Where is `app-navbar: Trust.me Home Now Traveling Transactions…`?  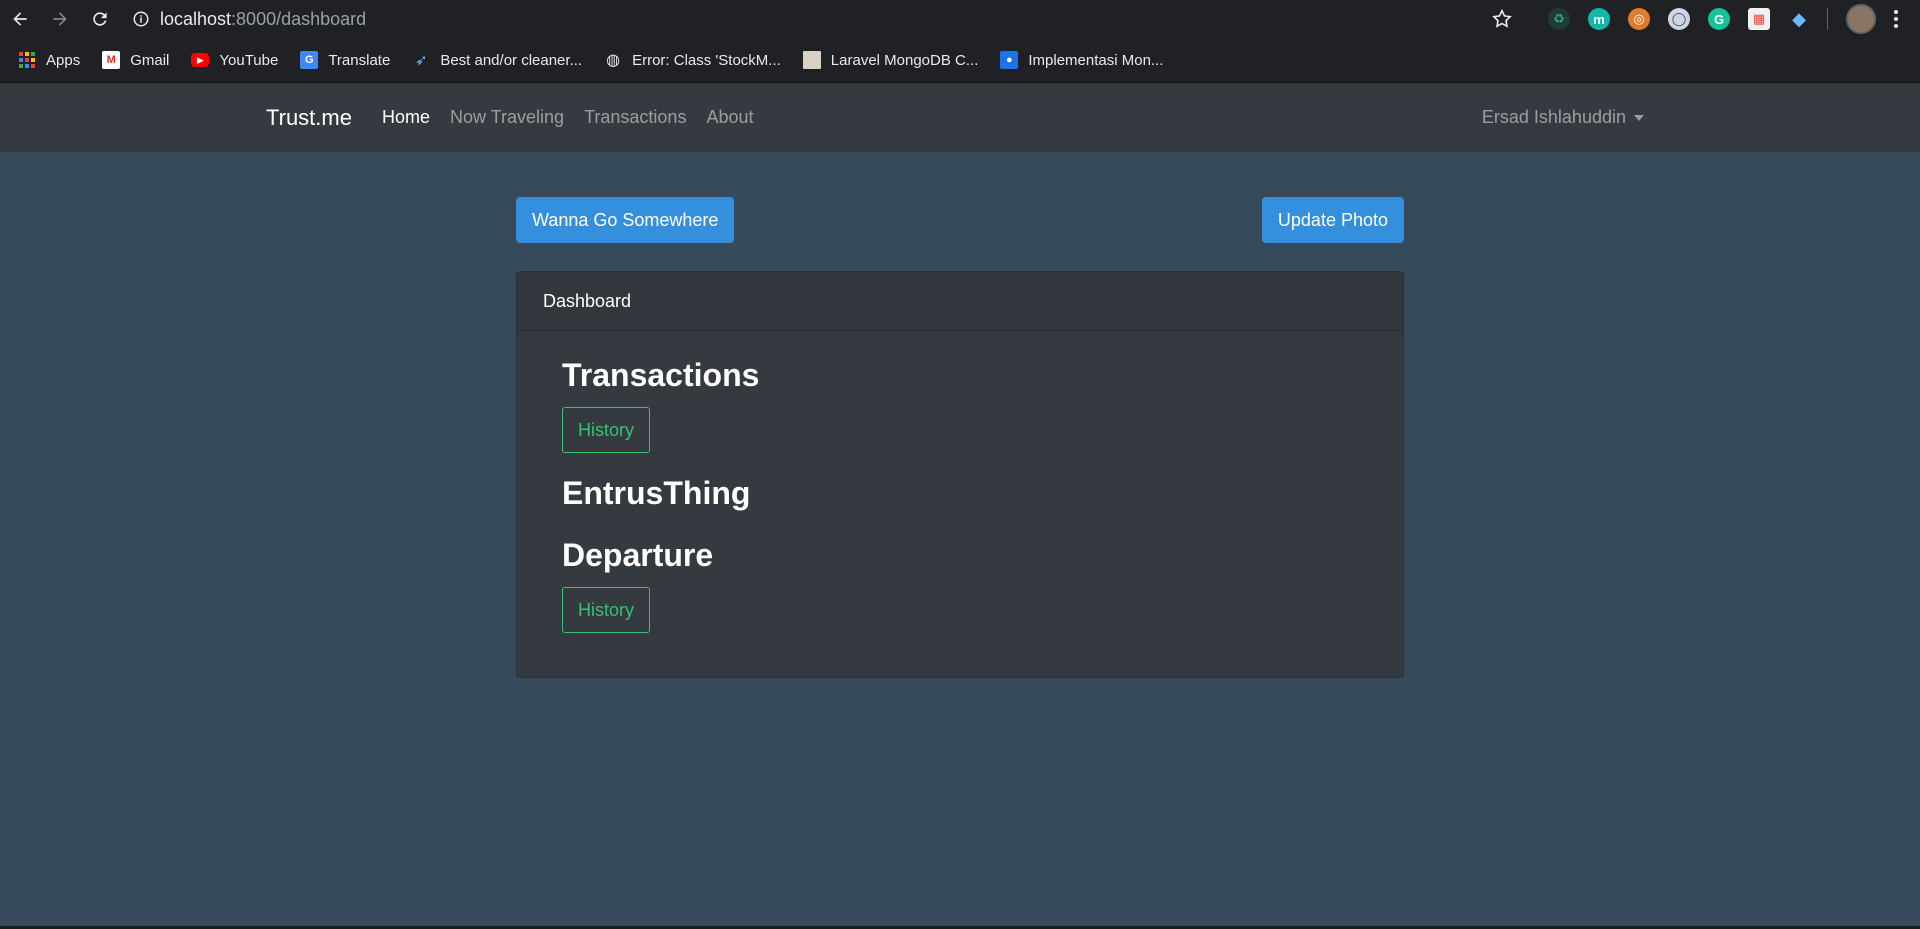
app-navbar: Trust.me Home Now Traveling Transactions… is located at coordinates (960, 117).